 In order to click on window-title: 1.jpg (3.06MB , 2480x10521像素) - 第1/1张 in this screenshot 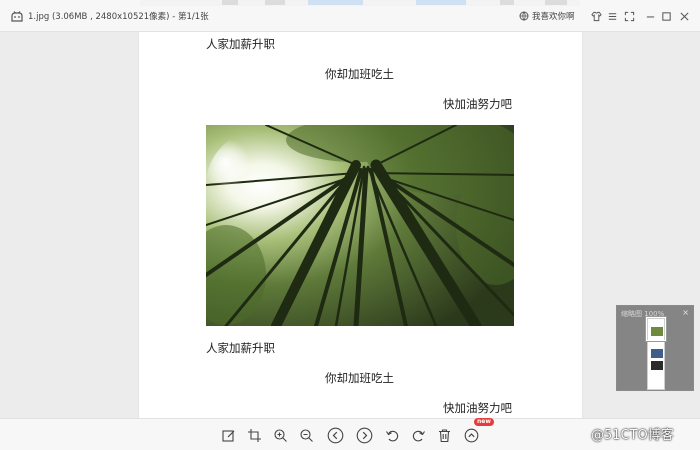, I will do `click(118, 17)`.